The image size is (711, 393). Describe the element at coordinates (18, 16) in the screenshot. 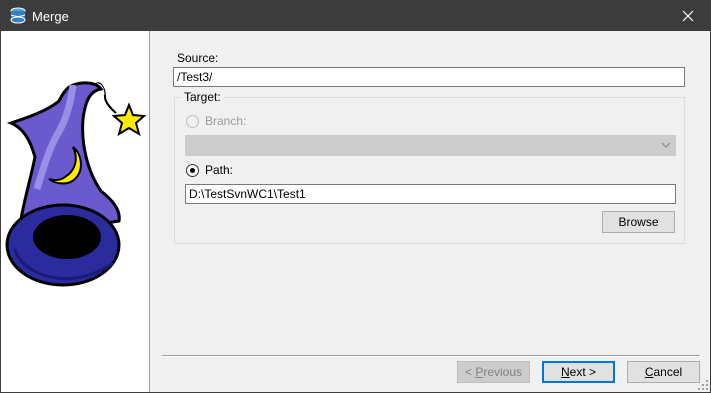

I see `tortoisesvn-icon` at that location.